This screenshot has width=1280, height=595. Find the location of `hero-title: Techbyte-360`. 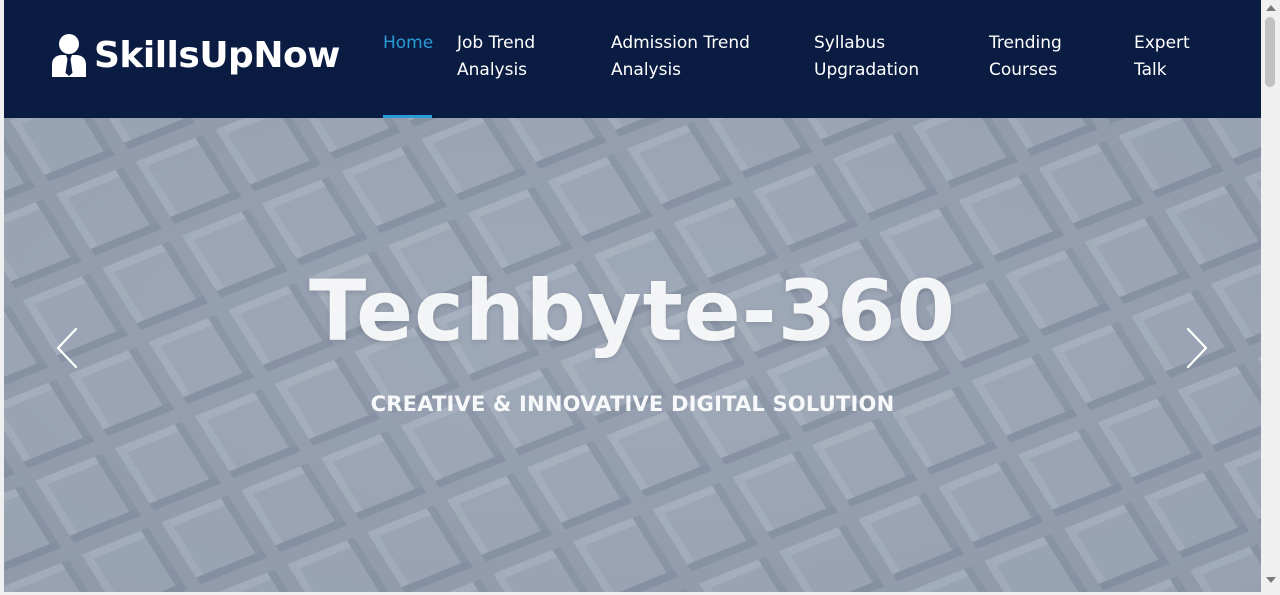

hero-title: Techbyte-360 is located at coordinates (632, 311).